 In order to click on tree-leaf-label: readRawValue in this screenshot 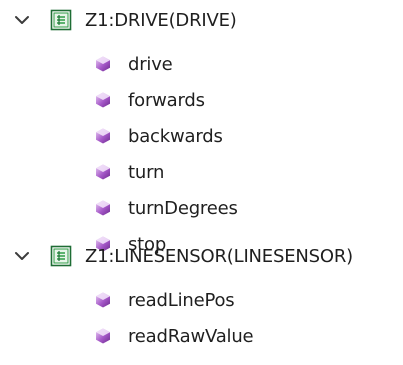, I will do `click(191, 336)`.